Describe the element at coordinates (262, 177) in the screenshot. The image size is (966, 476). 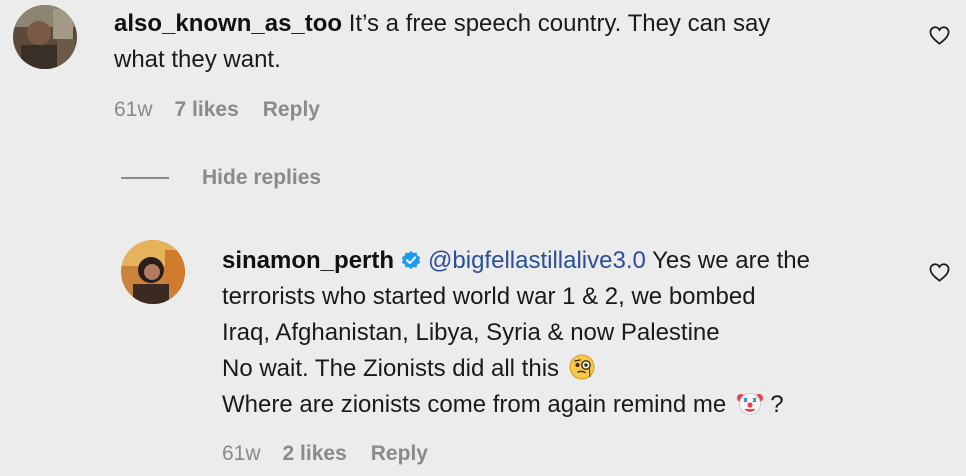
I see `hide-replies-label: Hide replies` at that location.